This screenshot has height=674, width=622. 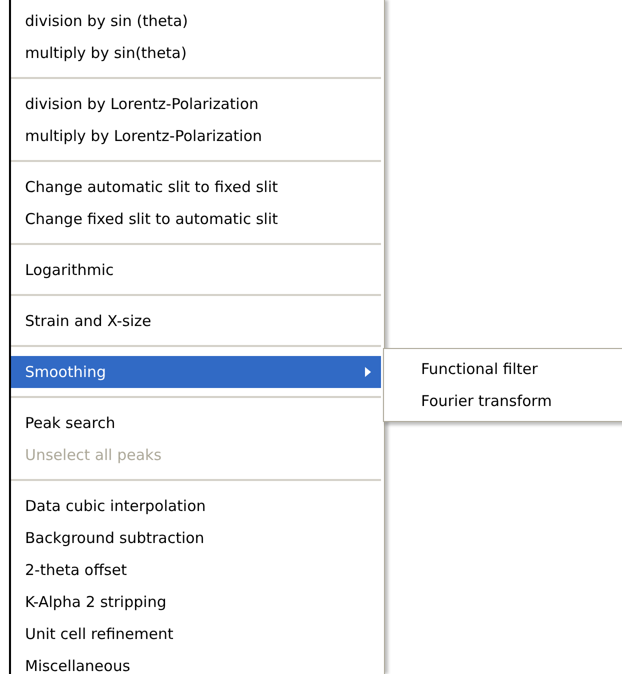 What do you see at coordinates (196, 570) in the screenshot?
I see `menu-item: 2-theta offset` at bounding box center [196, 570].